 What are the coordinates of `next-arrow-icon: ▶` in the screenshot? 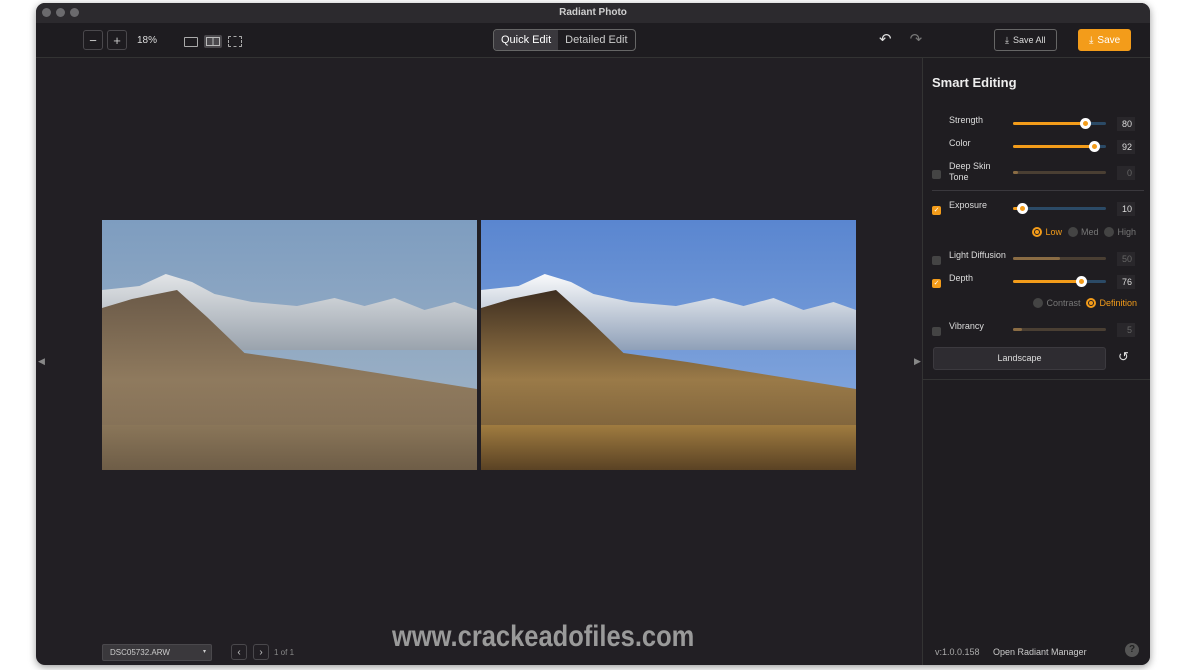 It's located at (917, 361).